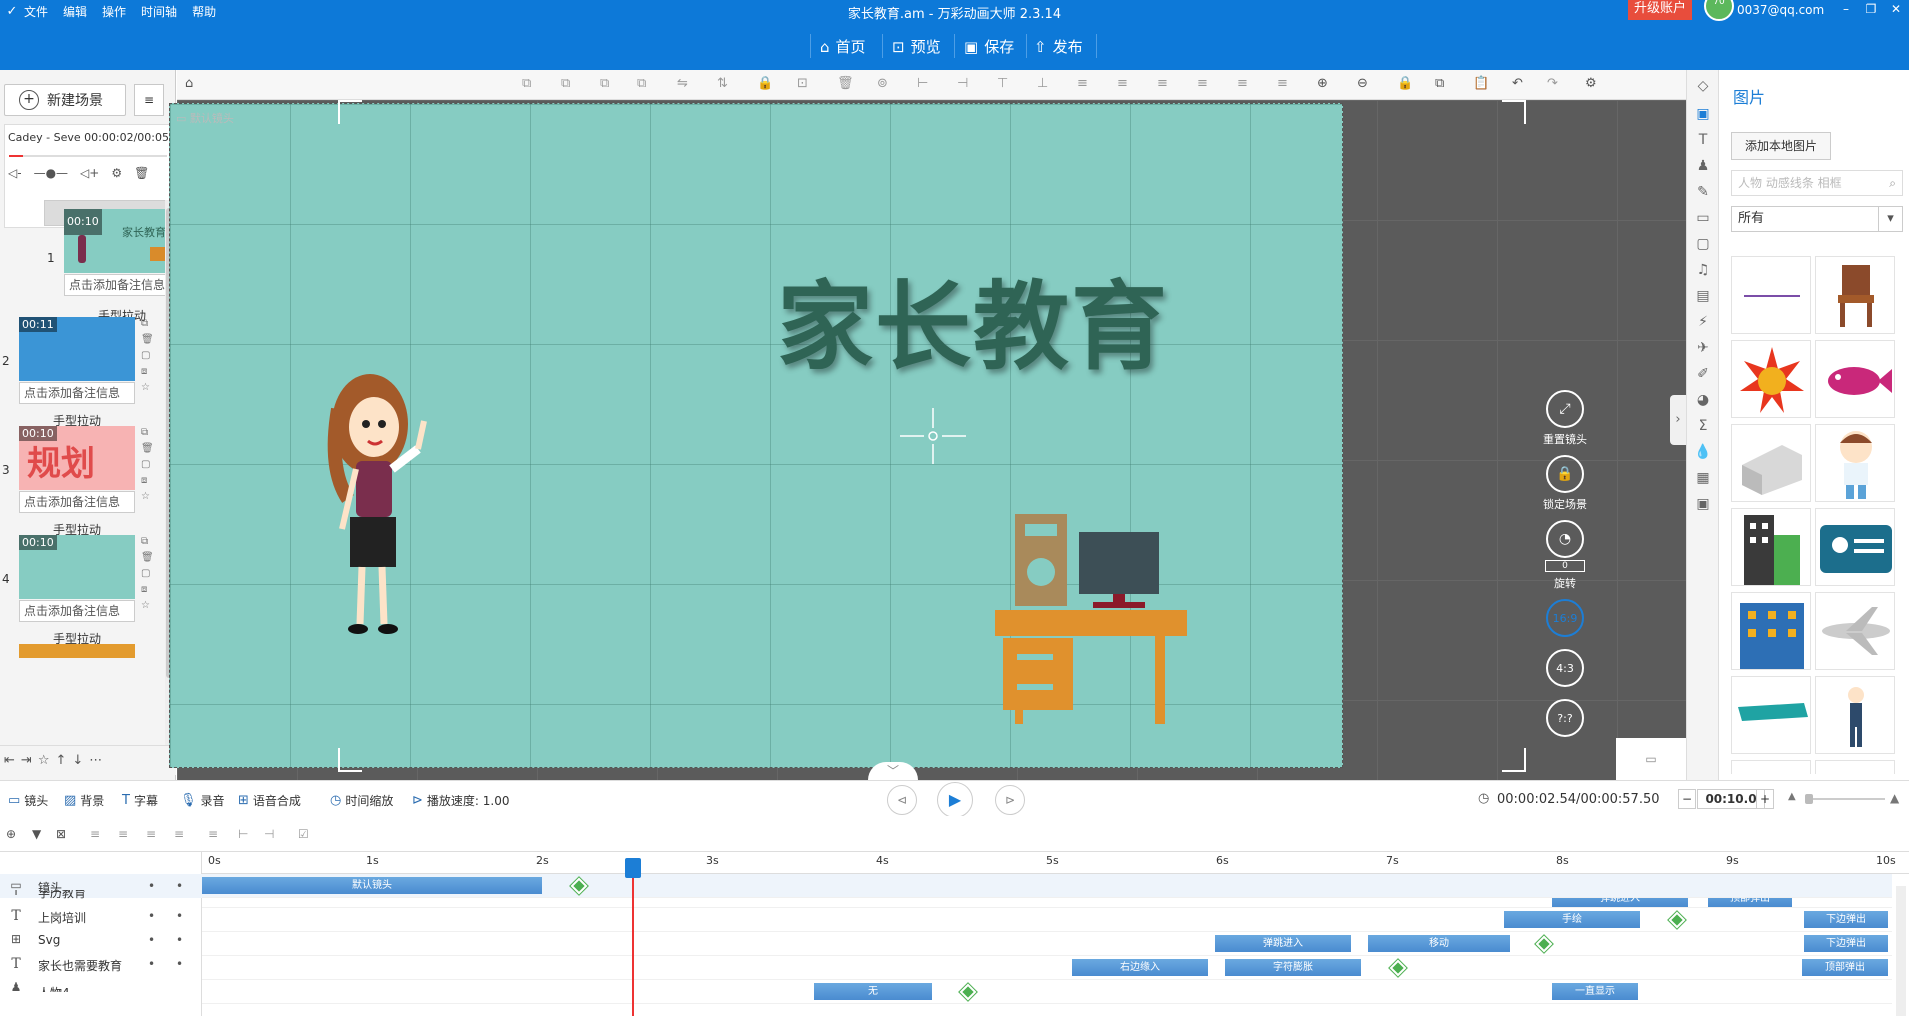 This screenshot has width=1909, height=1016. Describe the element at coordinates (77, 567) in the screenshot. I see `scene-thumbnail: 00:10` at that location.